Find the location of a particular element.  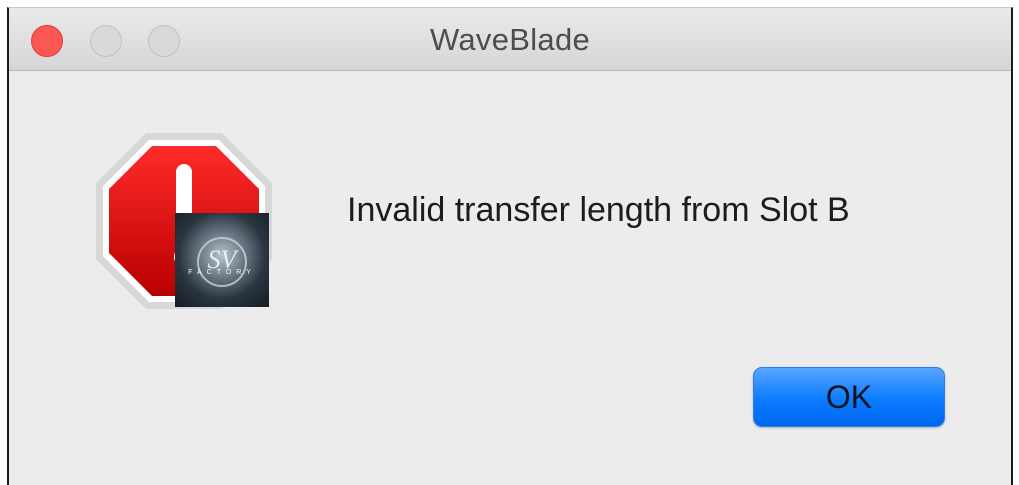

ok-button: OK is located at coordinates (849, 397).